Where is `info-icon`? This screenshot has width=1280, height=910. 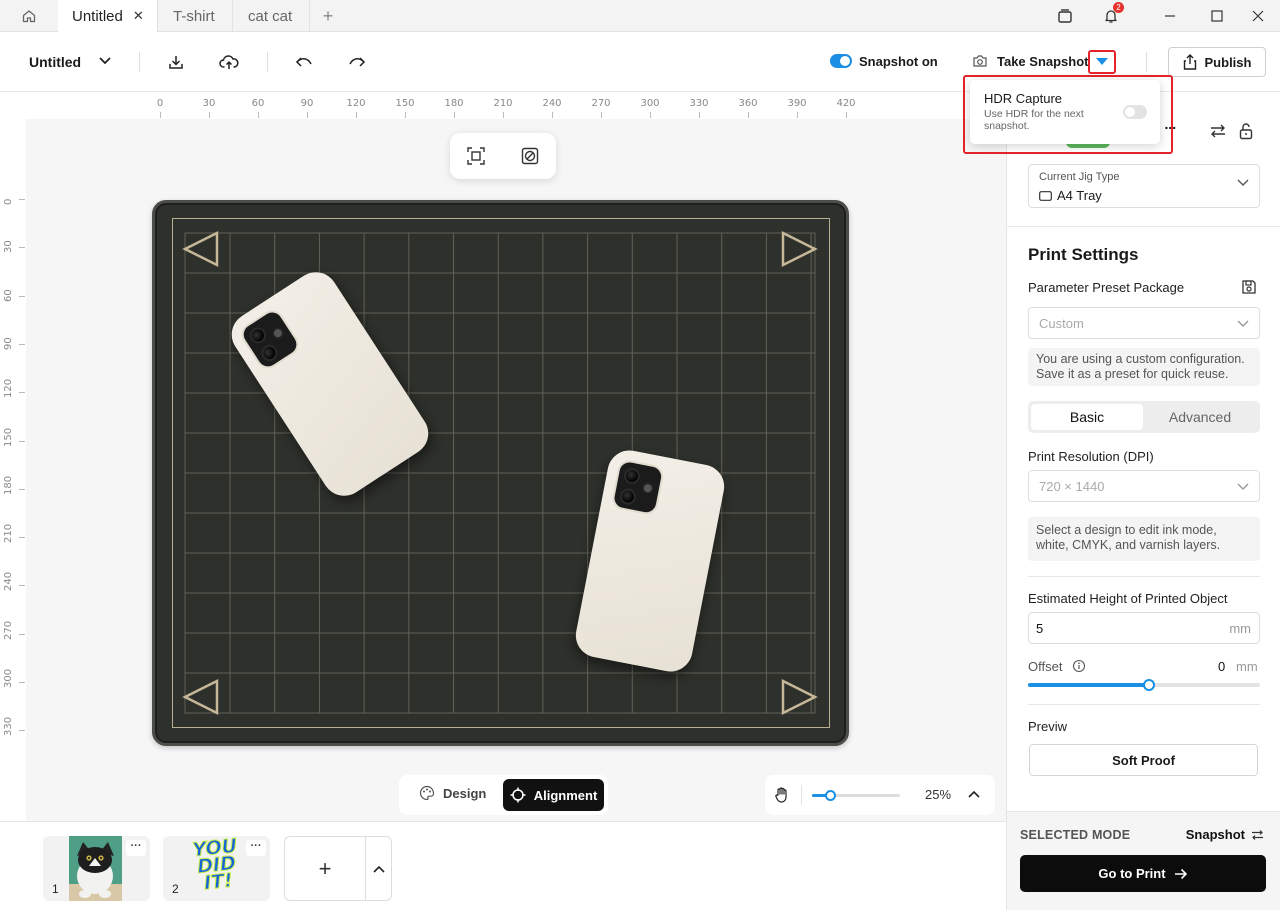 info-icon is located at coordinates (1079, 666).